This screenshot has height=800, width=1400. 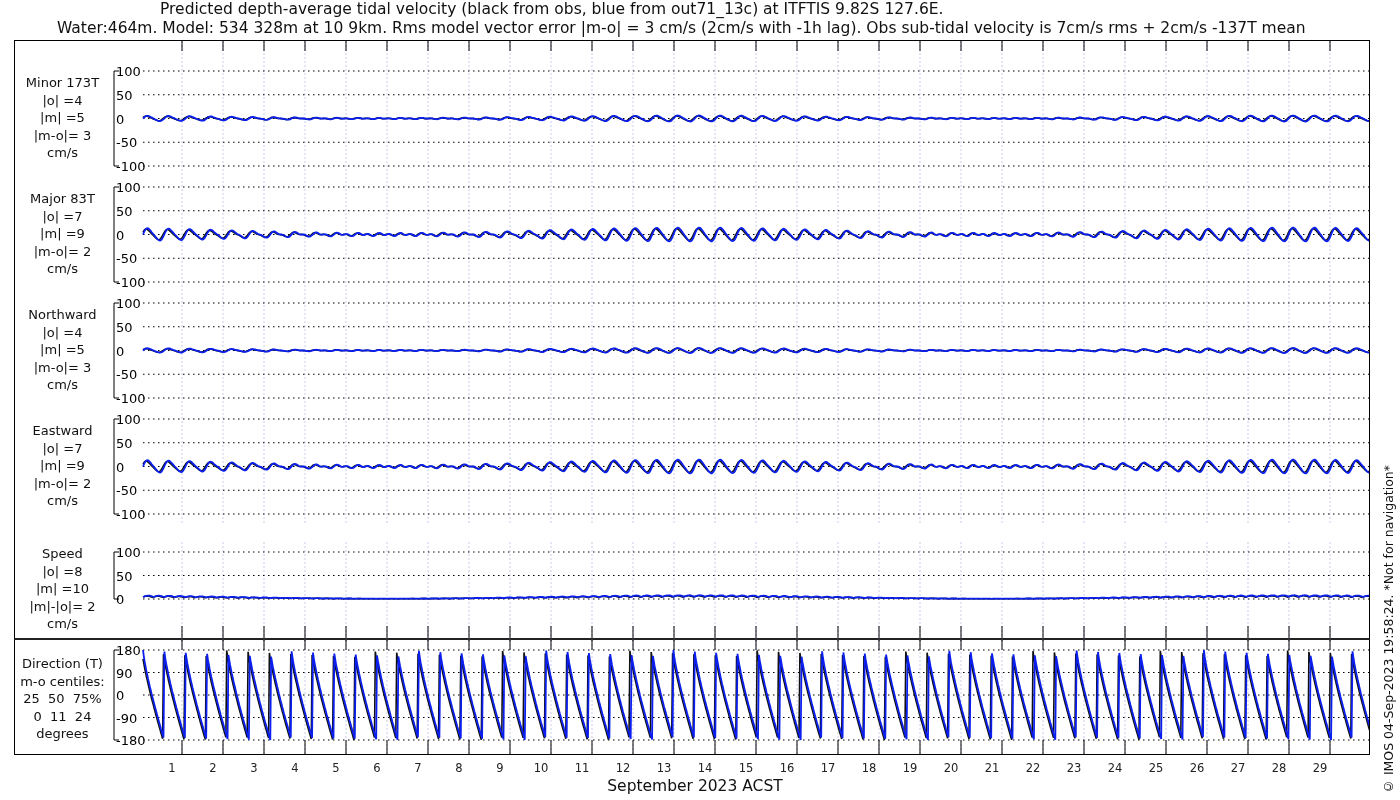 What do you see at coordinates (62, 554) in the screenshot?
I see `panel-label: Speed` at bounding box center [62, 554].